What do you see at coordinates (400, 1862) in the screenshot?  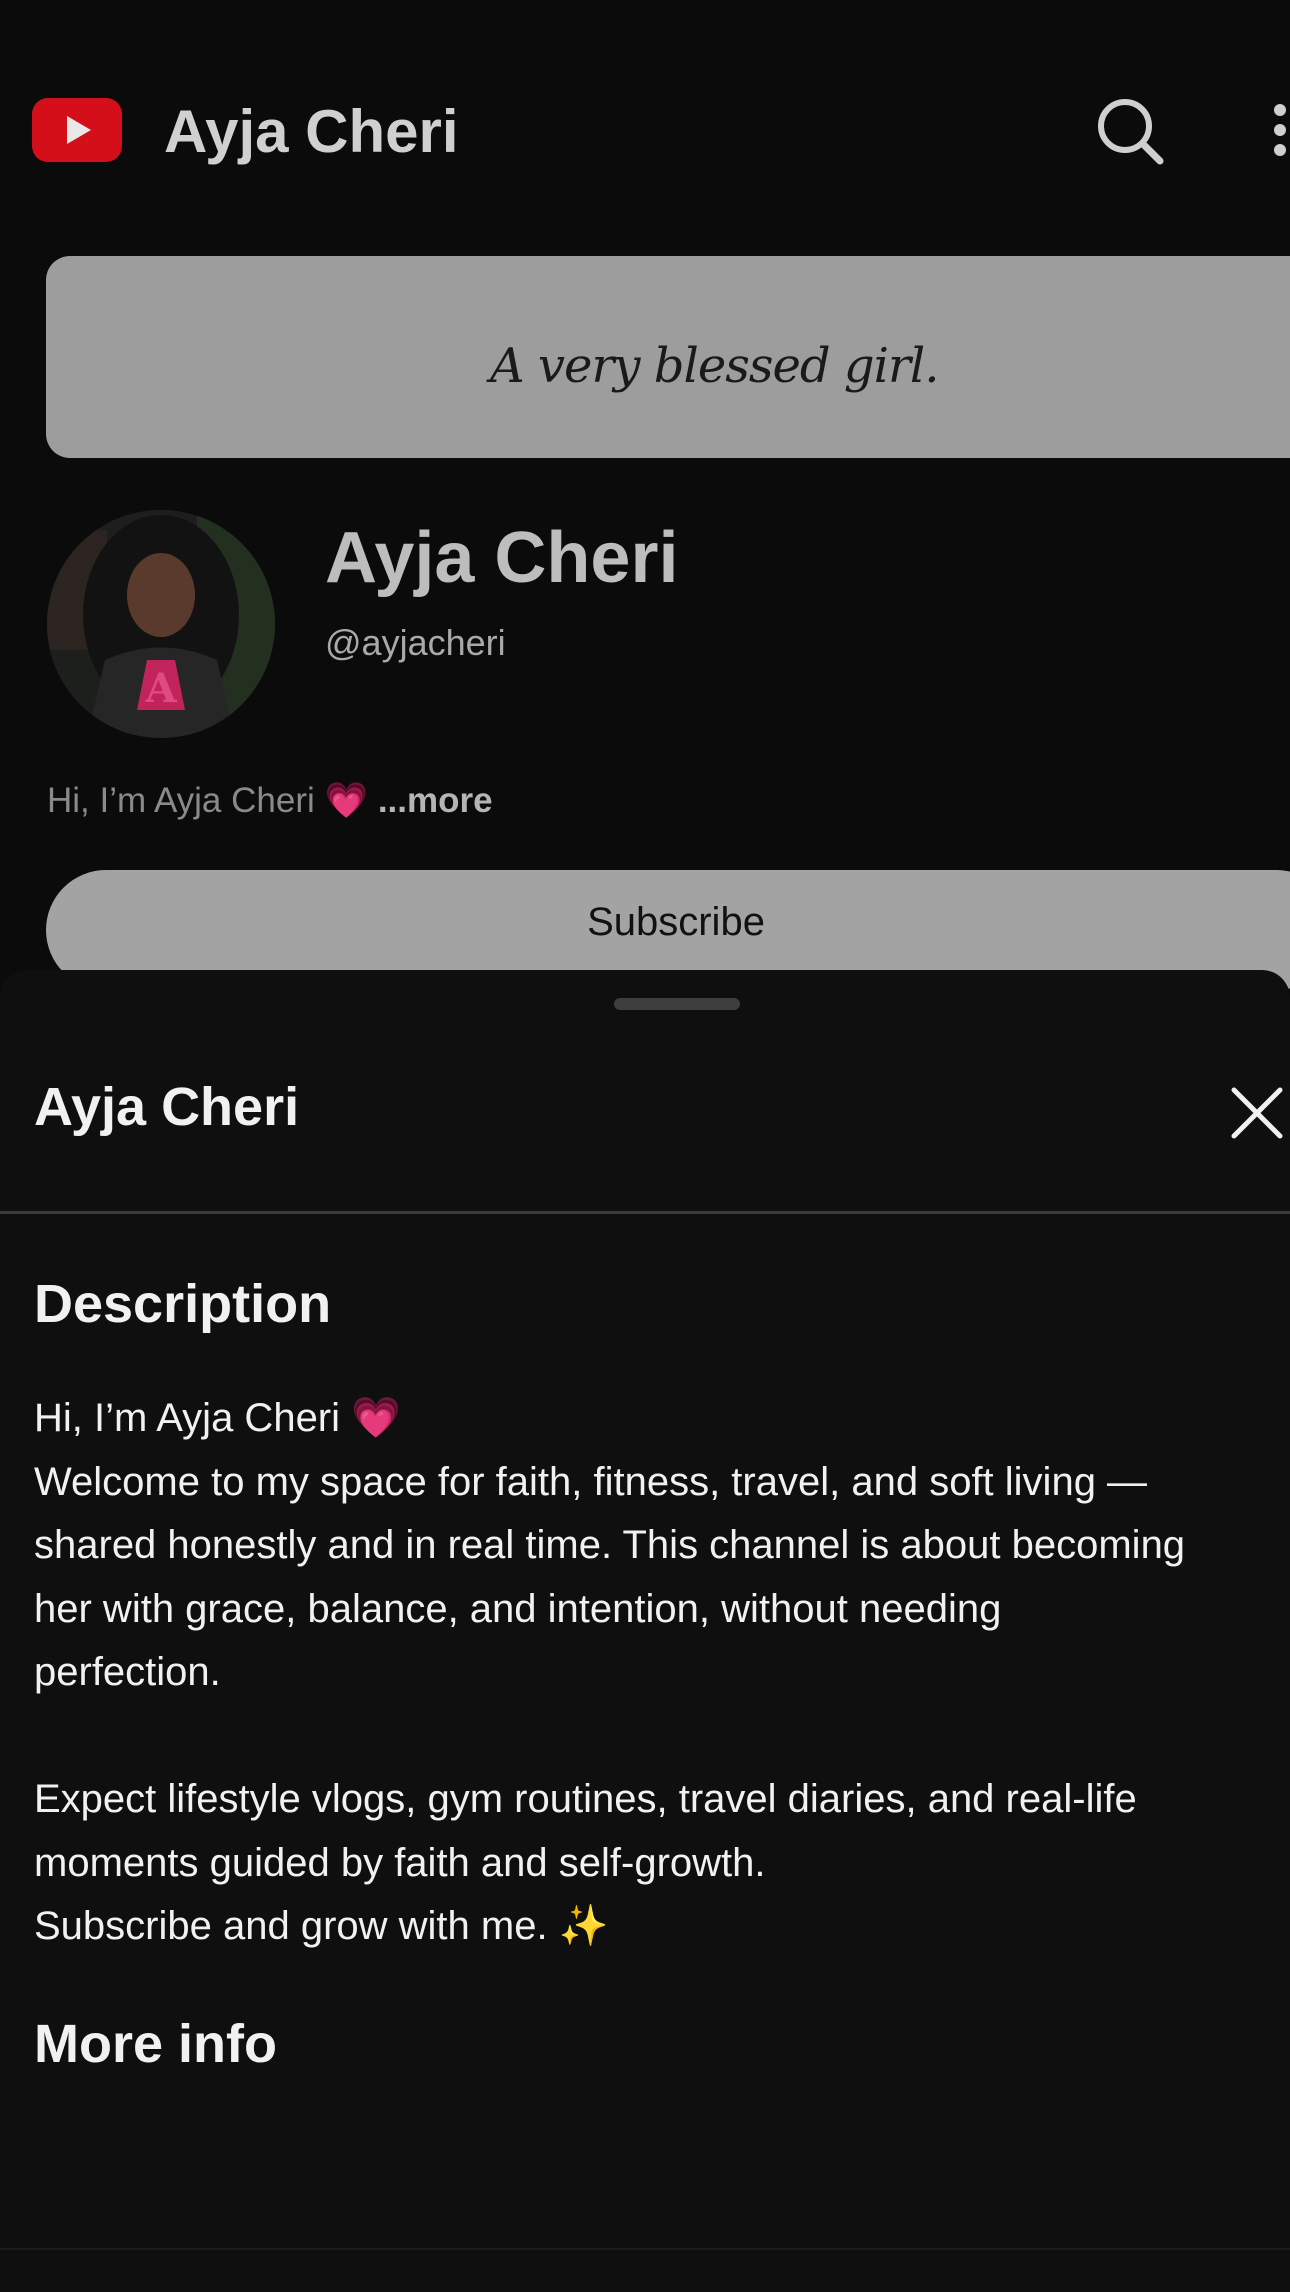 I see `description-line: moments guided by faith and self-growth.` at bounding box center [400, 1862].